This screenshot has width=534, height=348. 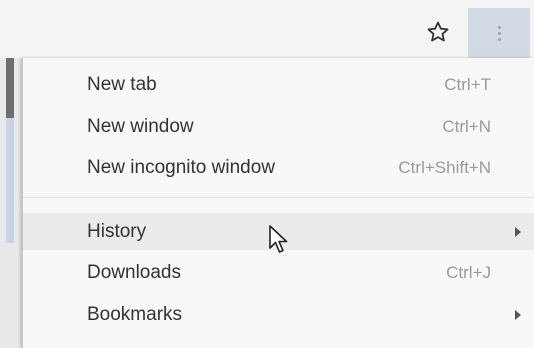 What do you see at coordinates (278, 197) in the screenshot?
I see `menu-separator` at bounding box center [278, 197].